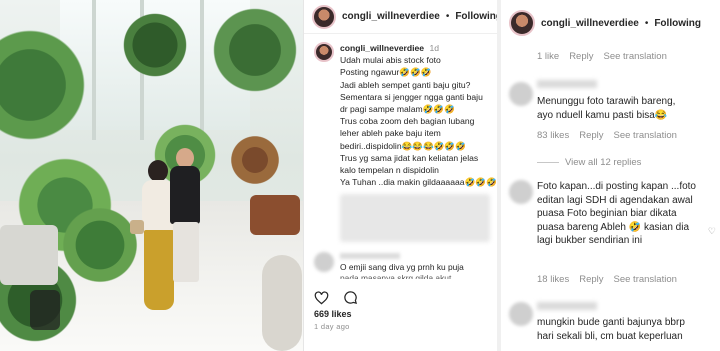  I want to click on comment-text: puasa Foto beginian biar dikata, so click(607, 213).